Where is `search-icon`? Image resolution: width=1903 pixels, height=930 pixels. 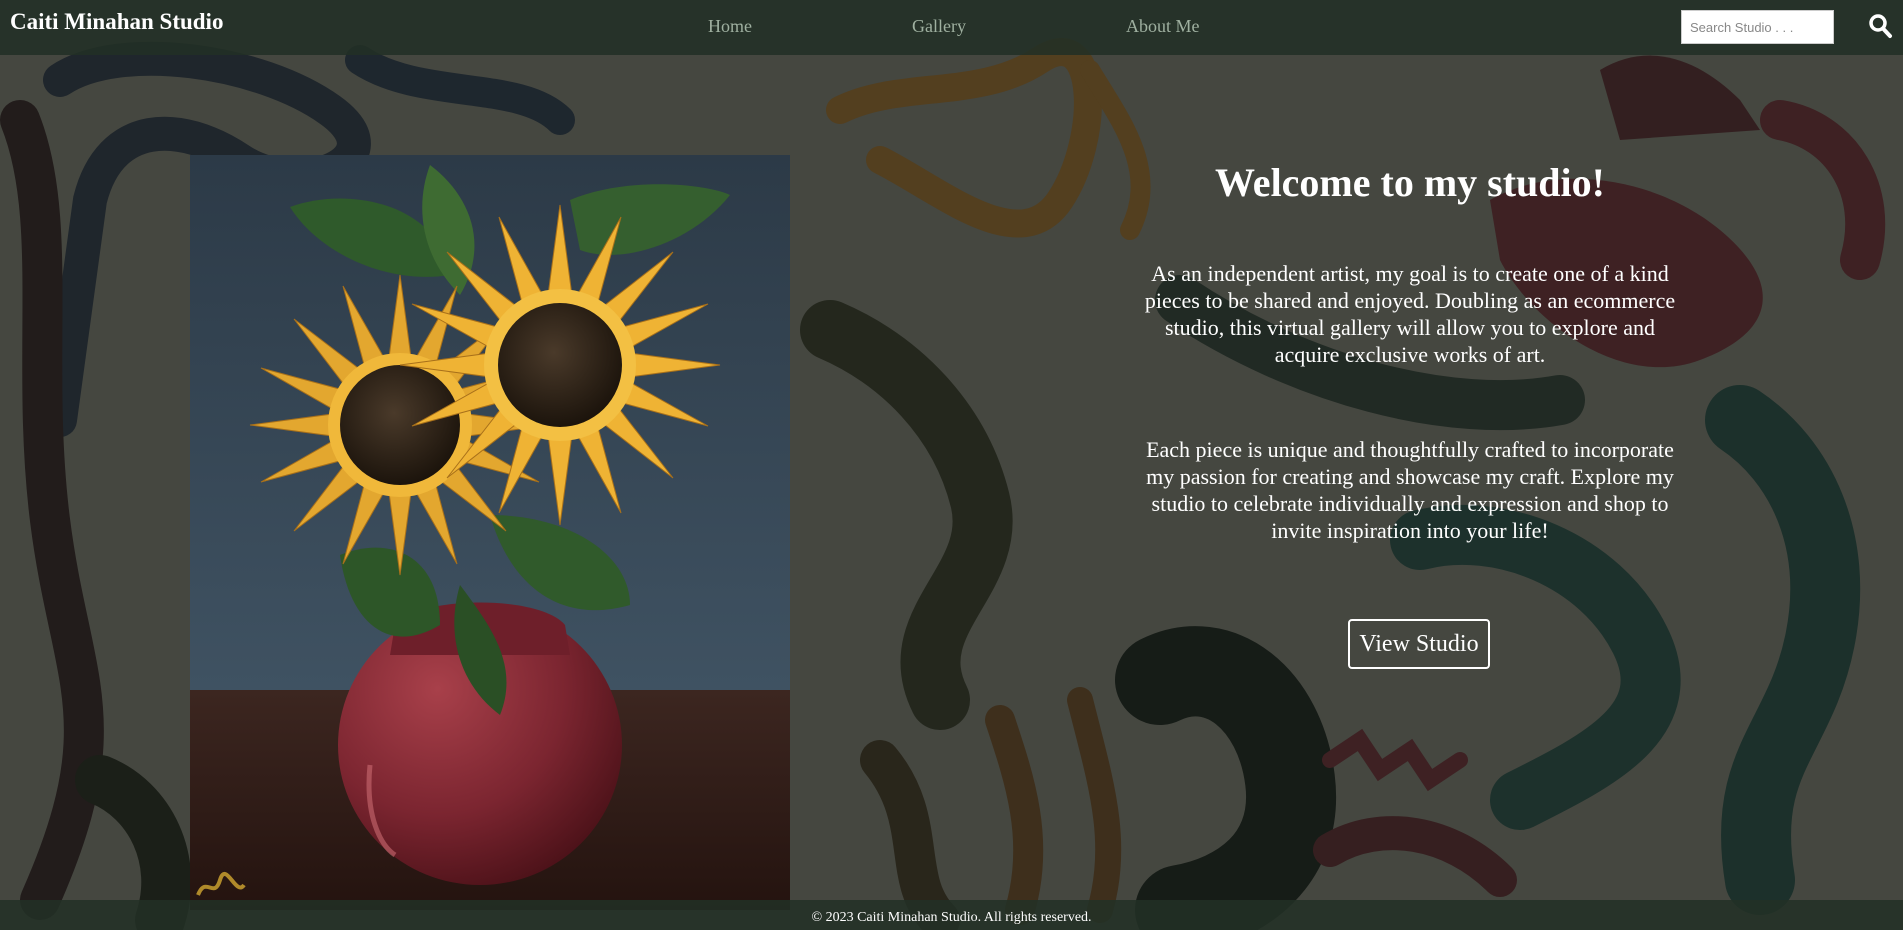 search-icon is located at coordinates (1880, 26).